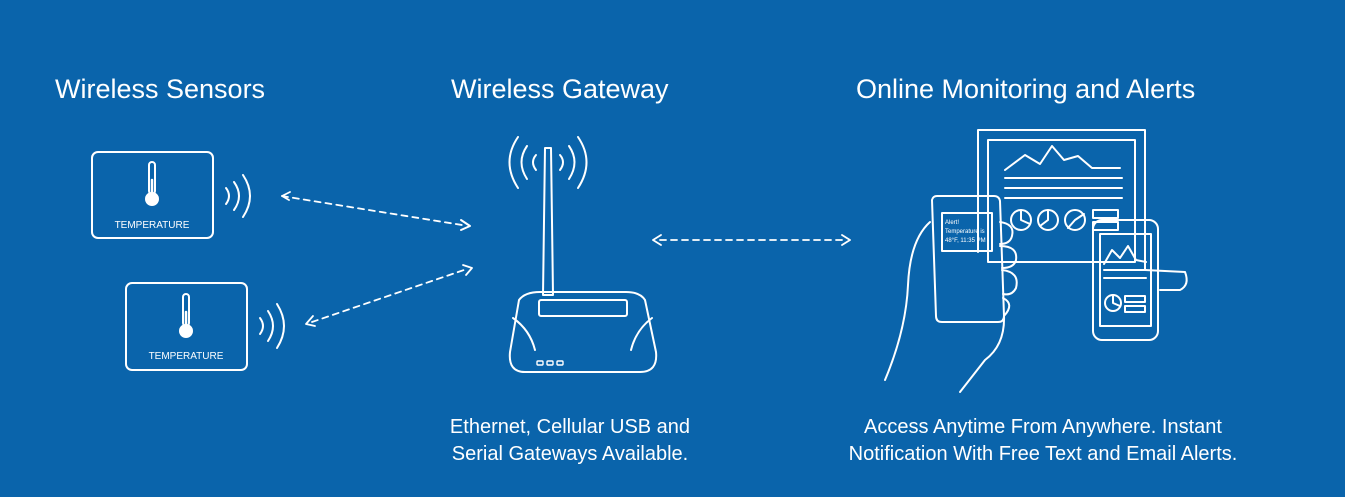 This screenshot has width=1345, height=497. I want to click on smartphone-device, so click(1125, 280).